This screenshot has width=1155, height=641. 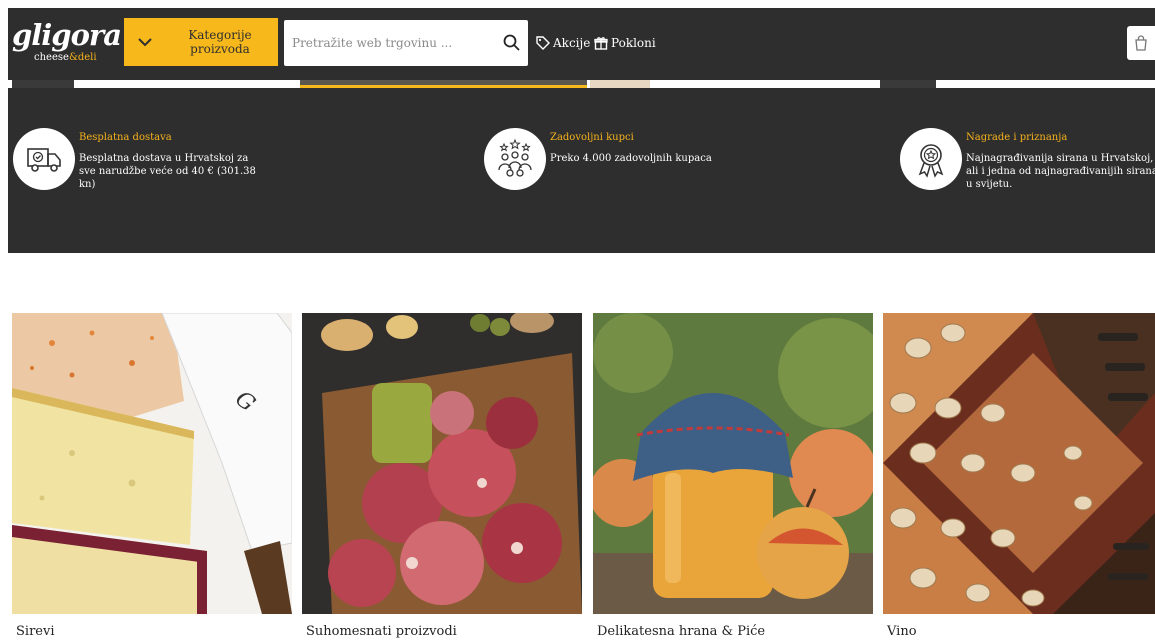 I want to click on nav-link-akcije: Akcije, so click(x=563, y=43).